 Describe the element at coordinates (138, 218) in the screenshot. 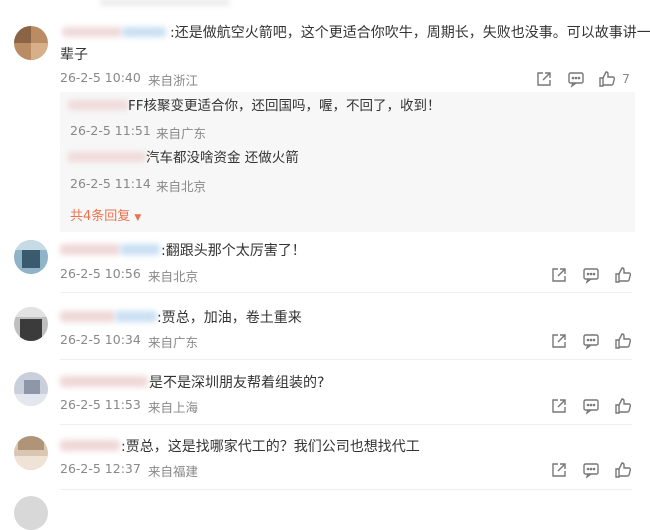

I see `caret-down-icon: ▼` at that location.